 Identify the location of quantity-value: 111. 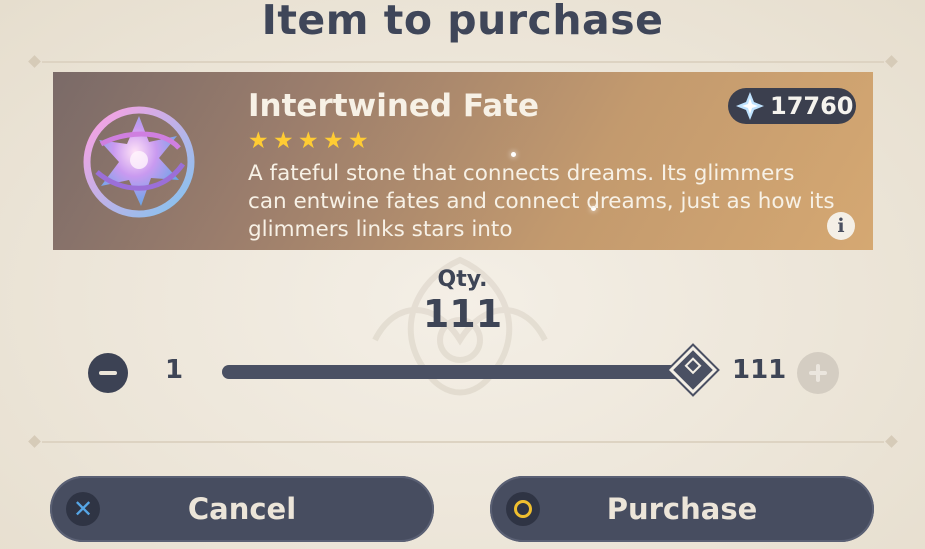
(462, 314).